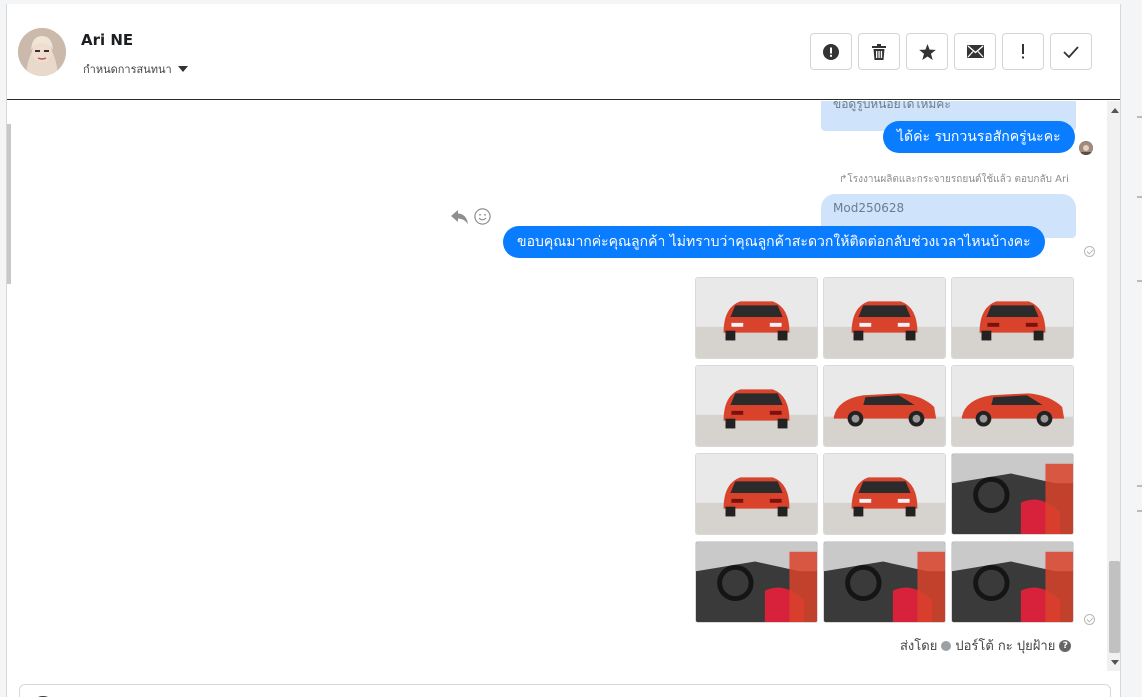 The height and width of the screenshot is (697, 1142). What do you see at coordinates (1132, 348) in the screenshot?
I see `page-edge` at bounding box center [1132, 348].